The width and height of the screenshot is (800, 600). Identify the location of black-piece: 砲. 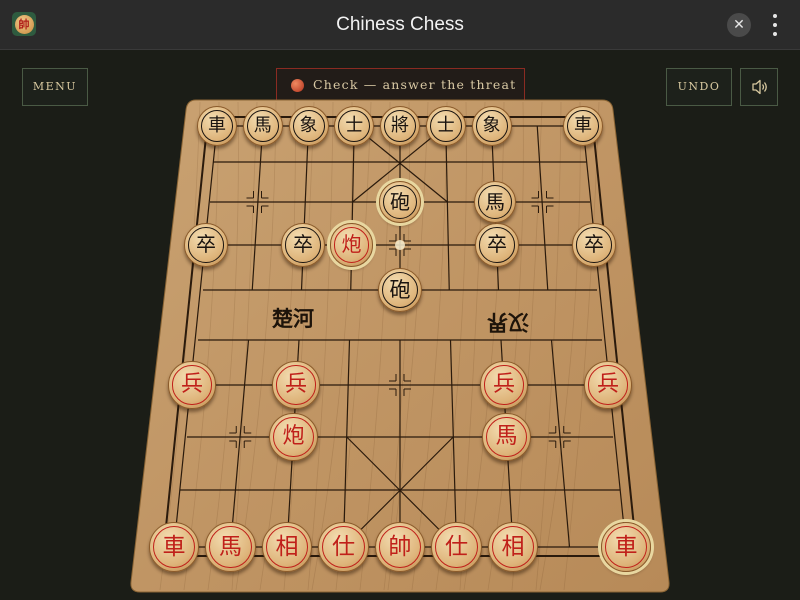
(400, 202).